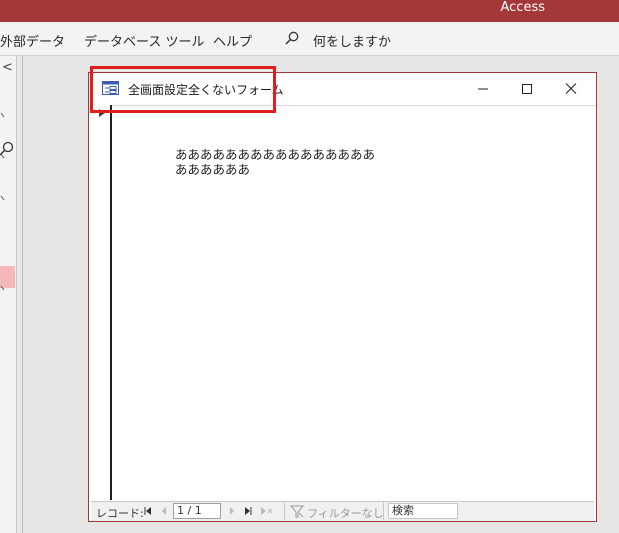 This screenshot has height=533, width=619. Describe the element at coordinates (7, 67) in the screenshot. I see `nav-pane-collapse-button: <` at that location.